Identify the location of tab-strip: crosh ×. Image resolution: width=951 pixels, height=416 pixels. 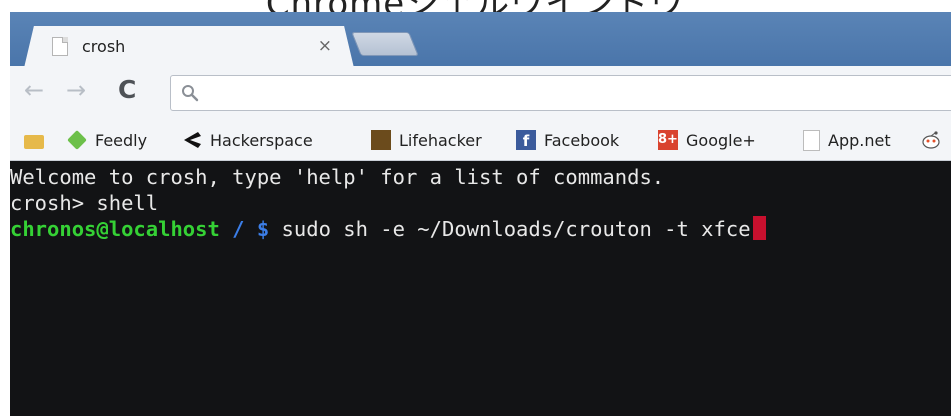
(480, 40).